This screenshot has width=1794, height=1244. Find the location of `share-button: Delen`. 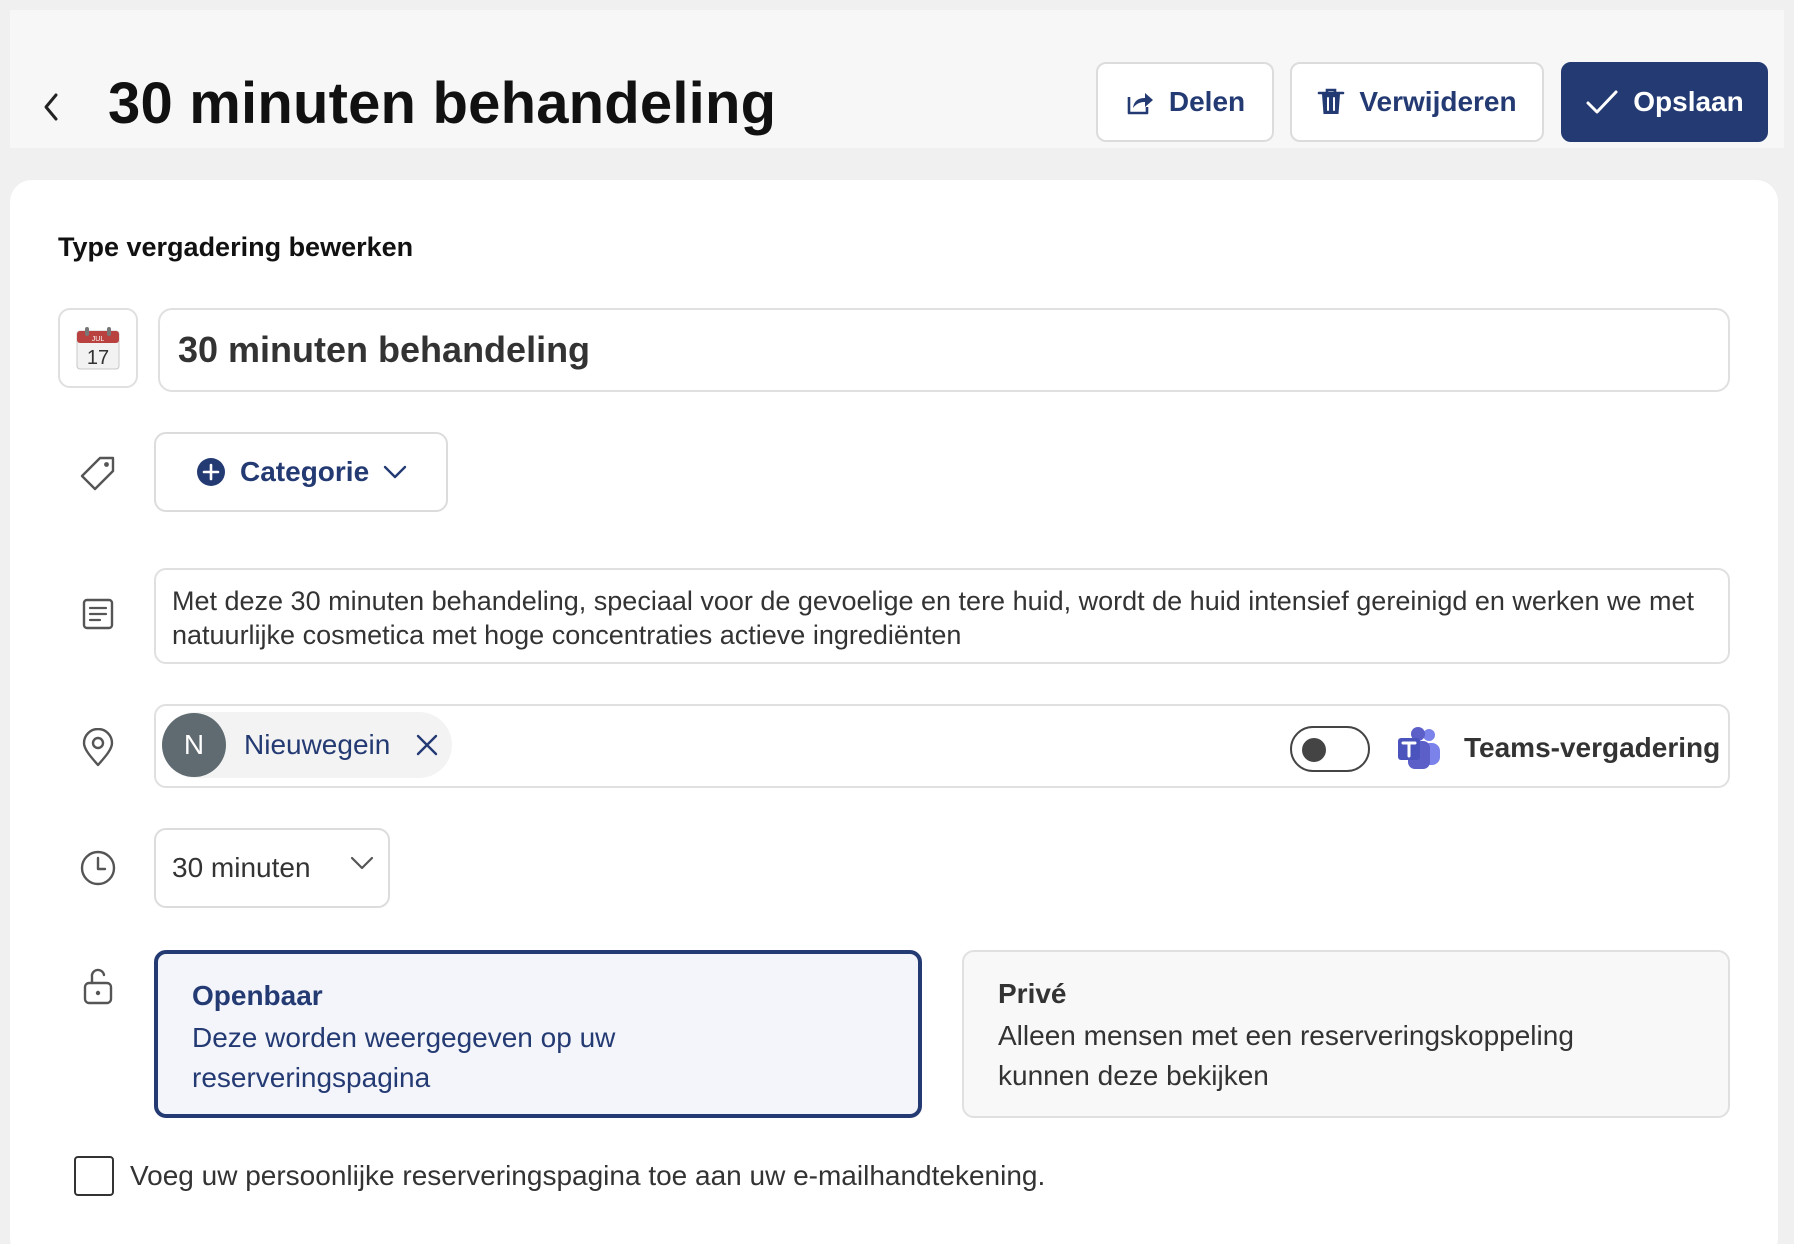

share-button: Delen is located at coordinates (1185, 102).